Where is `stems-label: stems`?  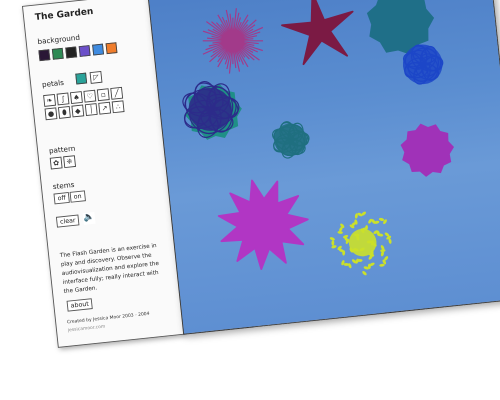
stems-label: stems is located at coordinates (63, 185).